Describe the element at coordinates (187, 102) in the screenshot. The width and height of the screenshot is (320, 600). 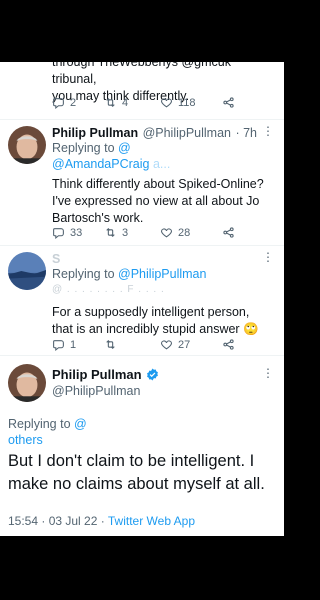
I see `like-count: 118` at that location.